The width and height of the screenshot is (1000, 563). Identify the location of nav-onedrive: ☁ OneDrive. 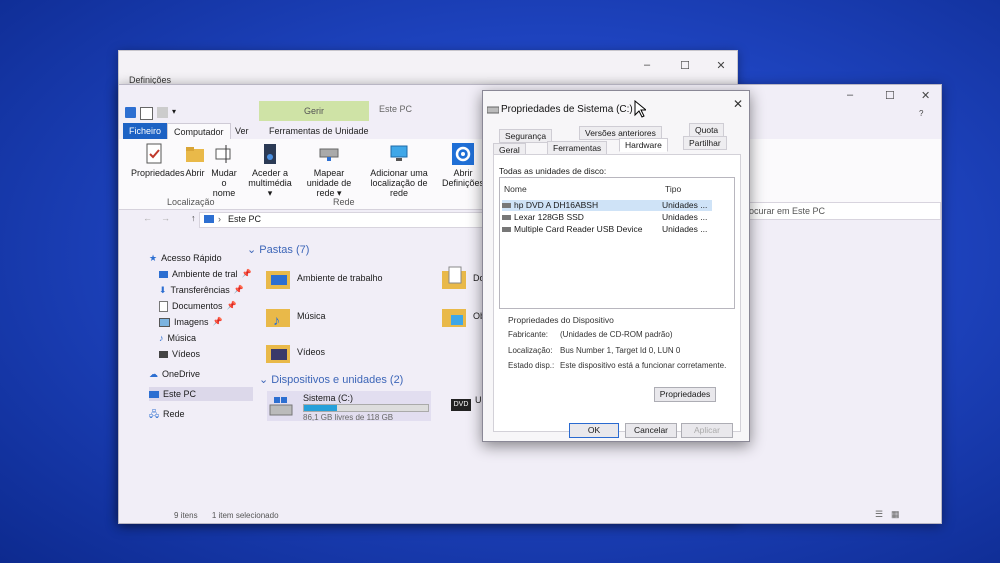
(174, 374).